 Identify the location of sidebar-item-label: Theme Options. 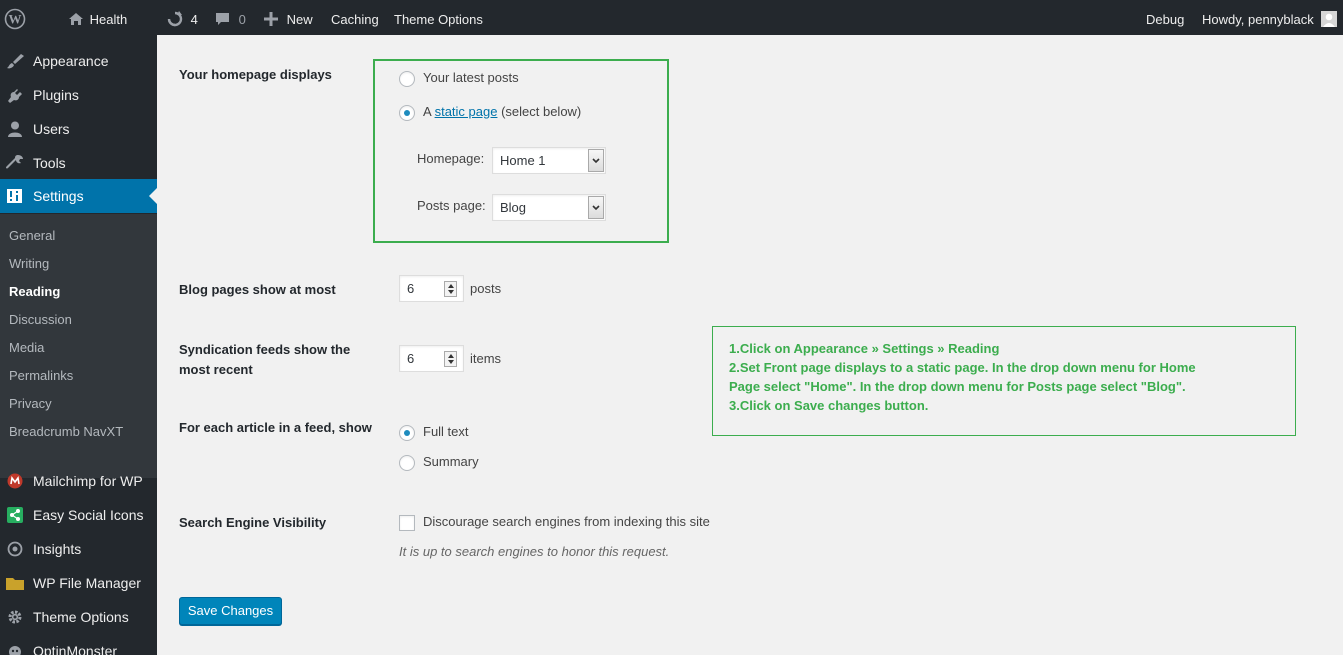
(81, 617).